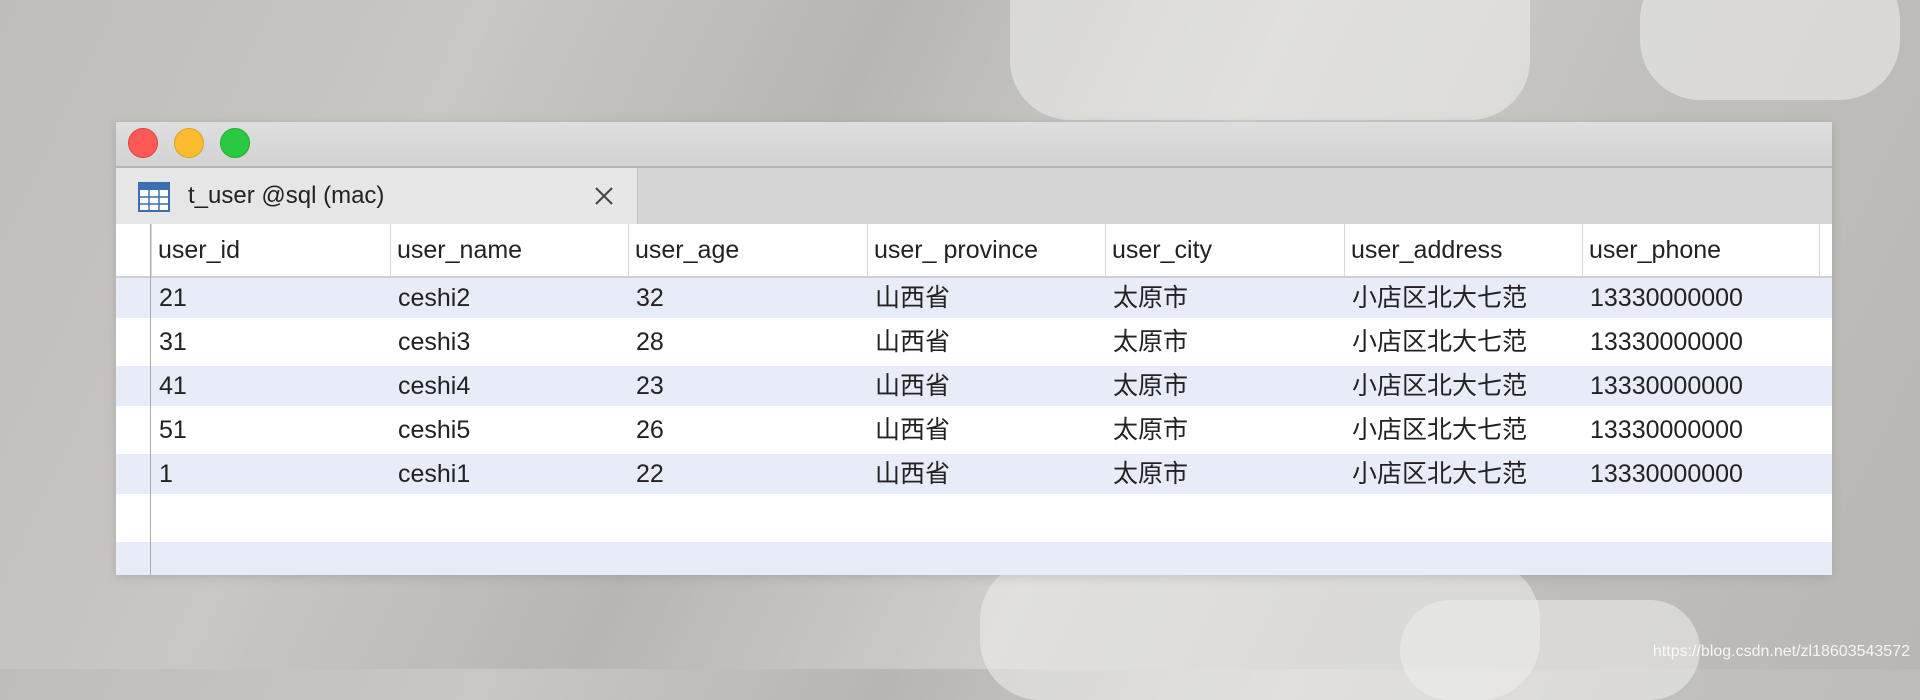 The width and height of the screenshot is (1920, 700). I want to click on table-icon, so click(154, 197).